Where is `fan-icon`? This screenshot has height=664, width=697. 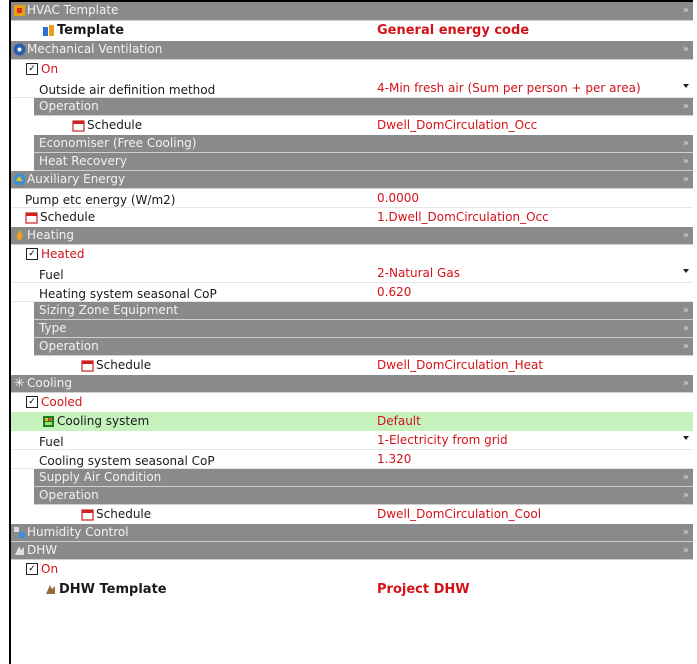 fan-icon is located at coordinates (19, 49).